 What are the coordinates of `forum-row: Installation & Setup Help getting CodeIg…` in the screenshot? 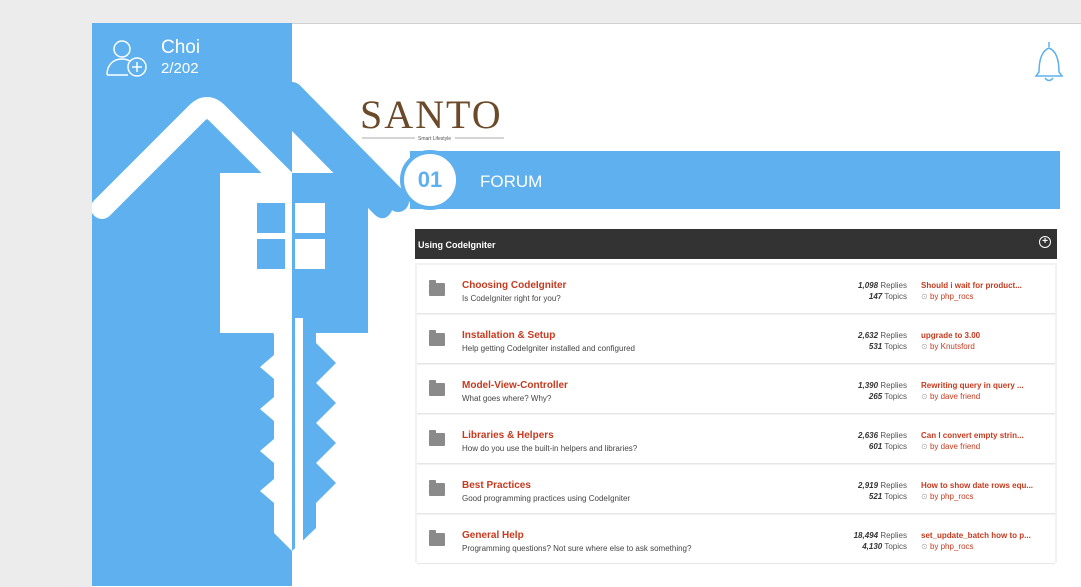 It's located at (736, 339).